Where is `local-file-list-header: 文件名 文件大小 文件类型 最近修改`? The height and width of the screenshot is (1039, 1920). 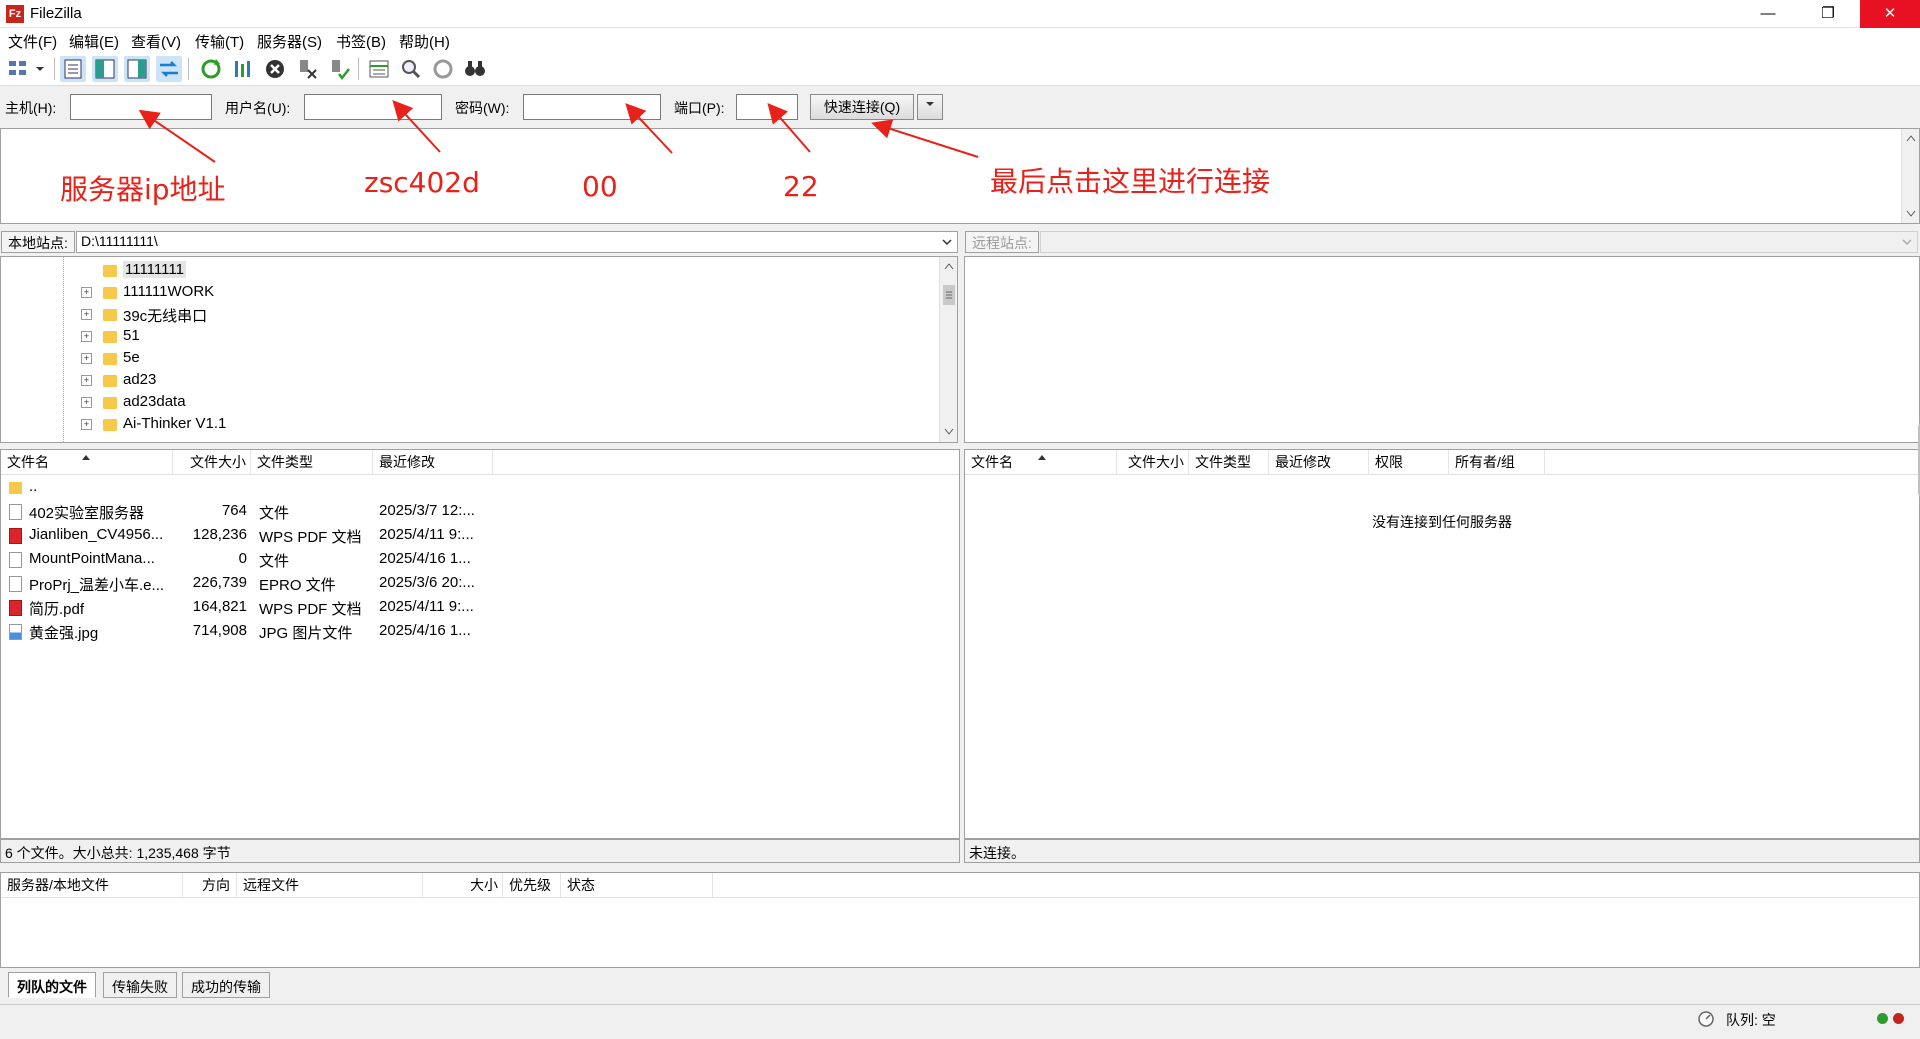 local-file-list-header: 文件名 文件大小 文件类型 最近修改 is located at coordinates (480, 462).